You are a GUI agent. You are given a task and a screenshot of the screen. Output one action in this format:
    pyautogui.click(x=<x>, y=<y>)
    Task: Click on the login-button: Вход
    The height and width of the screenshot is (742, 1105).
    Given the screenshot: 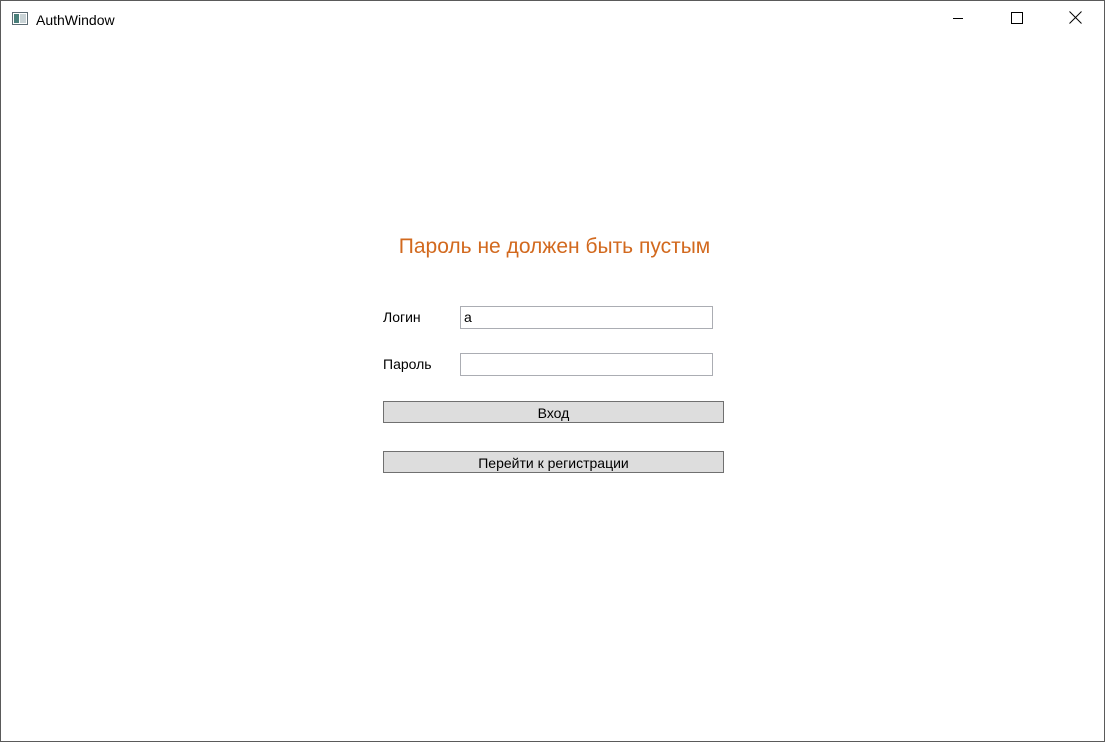 What is the action you would take?
    pyautogui.click(x=553, y=412)
    